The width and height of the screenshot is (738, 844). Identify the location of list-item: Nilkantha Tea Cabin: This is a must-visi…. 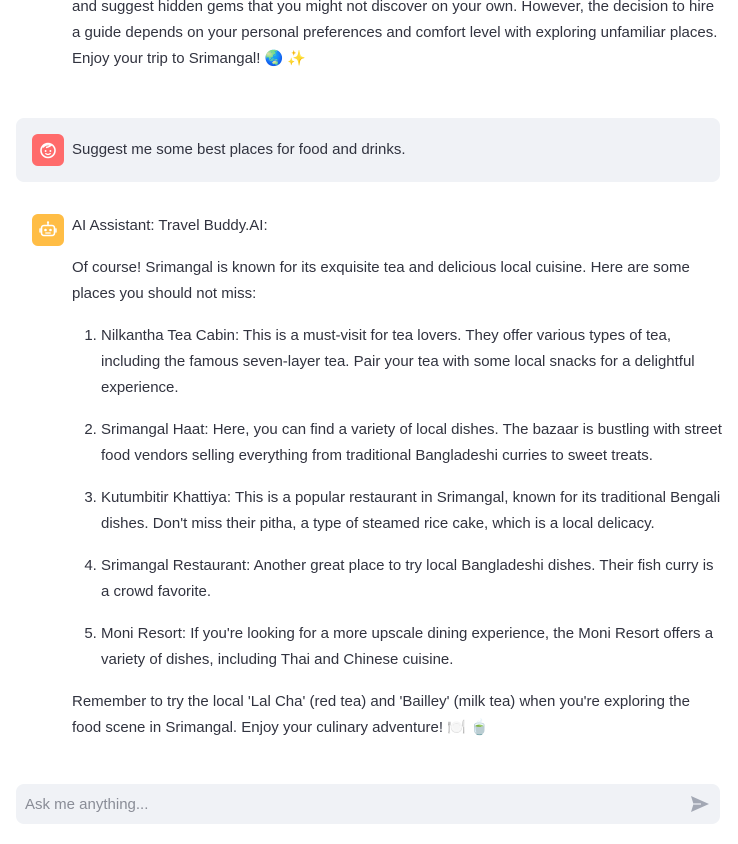
(411, 362).